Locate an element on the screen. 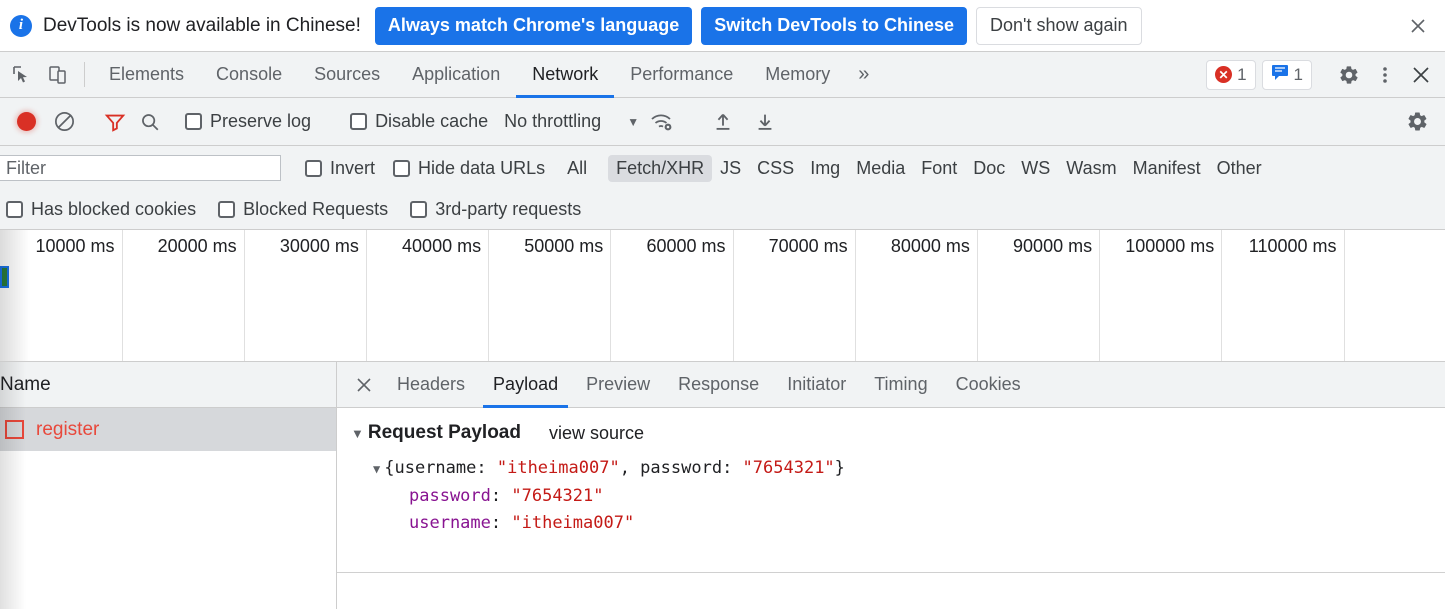 Image resolution: width=1445 pixels, height=609 pixels. hide-data-urls-checkbox: Hide data URLs is located at coordinates (469, 168).